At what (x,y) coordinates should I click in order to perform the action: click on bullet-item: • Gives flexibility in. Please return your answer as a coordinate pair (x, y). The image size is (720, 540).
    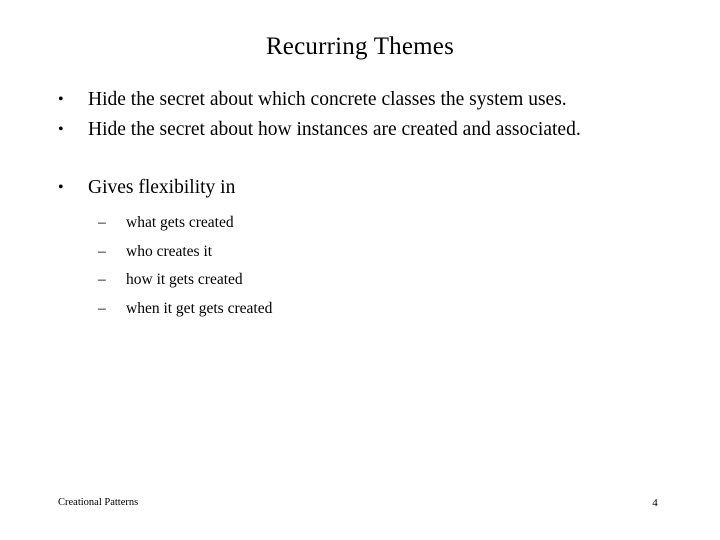
    Looking at the image, I should click on (362, 188).